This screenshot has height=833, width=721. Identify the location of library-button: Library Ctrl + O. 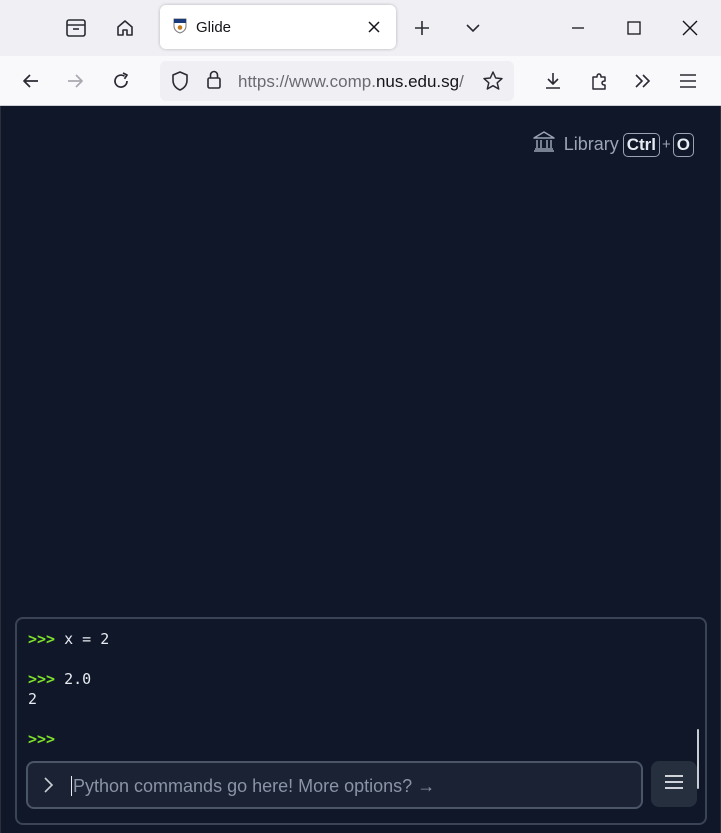
(613, 144).